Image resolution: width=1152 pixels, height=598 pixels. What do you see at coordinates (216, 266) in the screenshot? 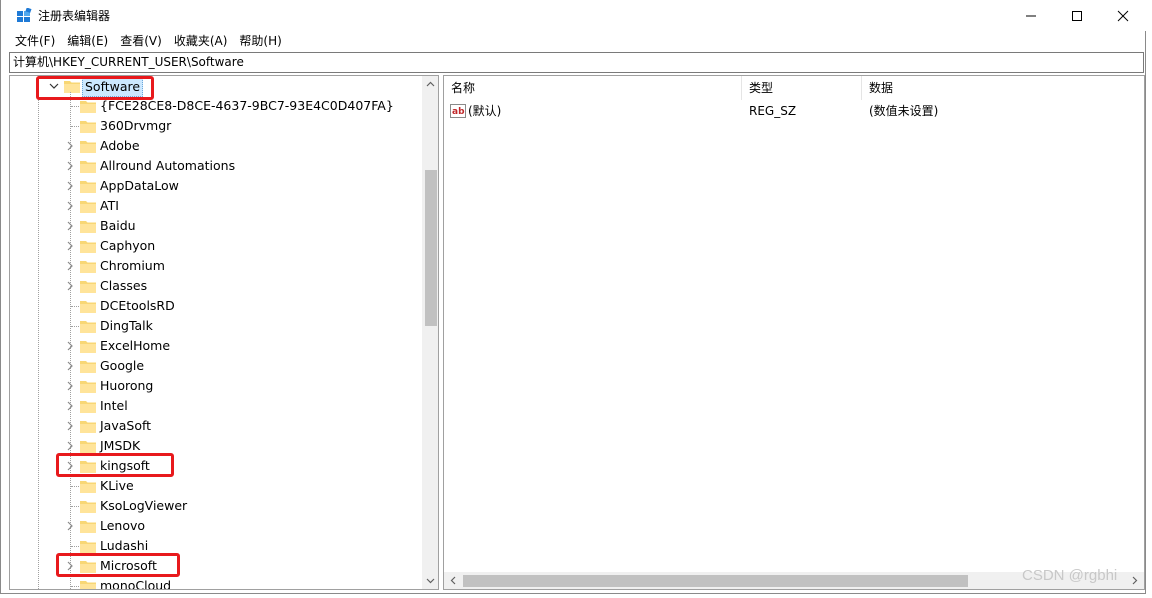
I see `tree-node-chromium: Chromium` at bounding box center [216, 266].